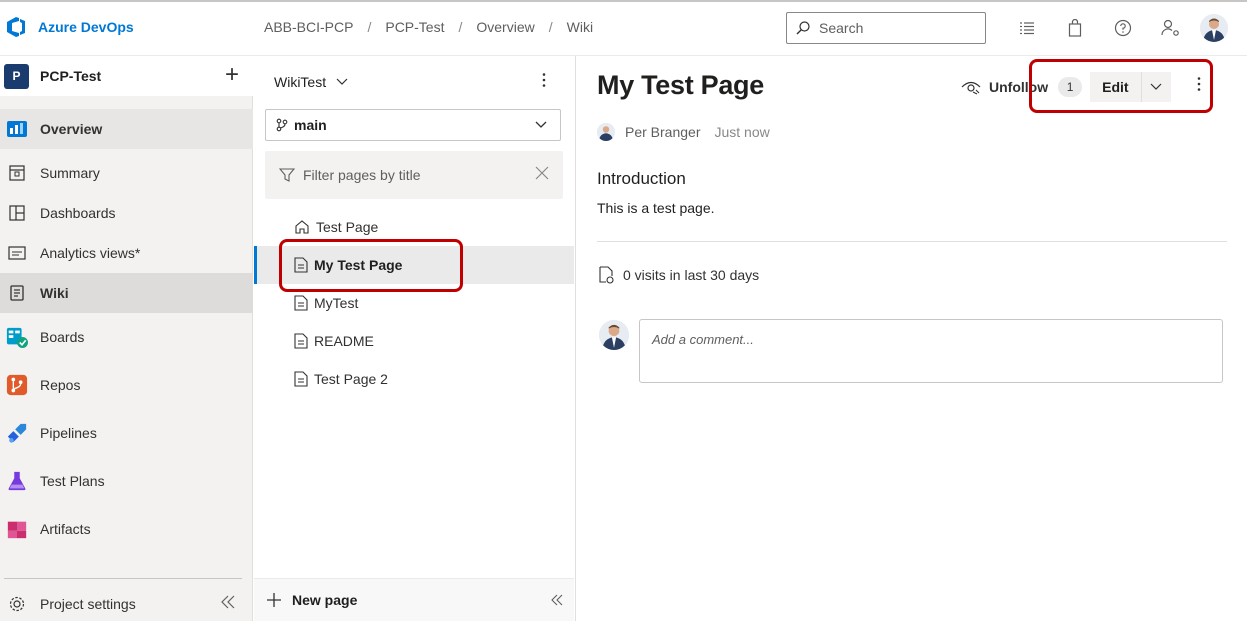 This screenshot has width=1247, height=621. I want to click on nav-item-dashboards: Dashboards, so click(126, 213).